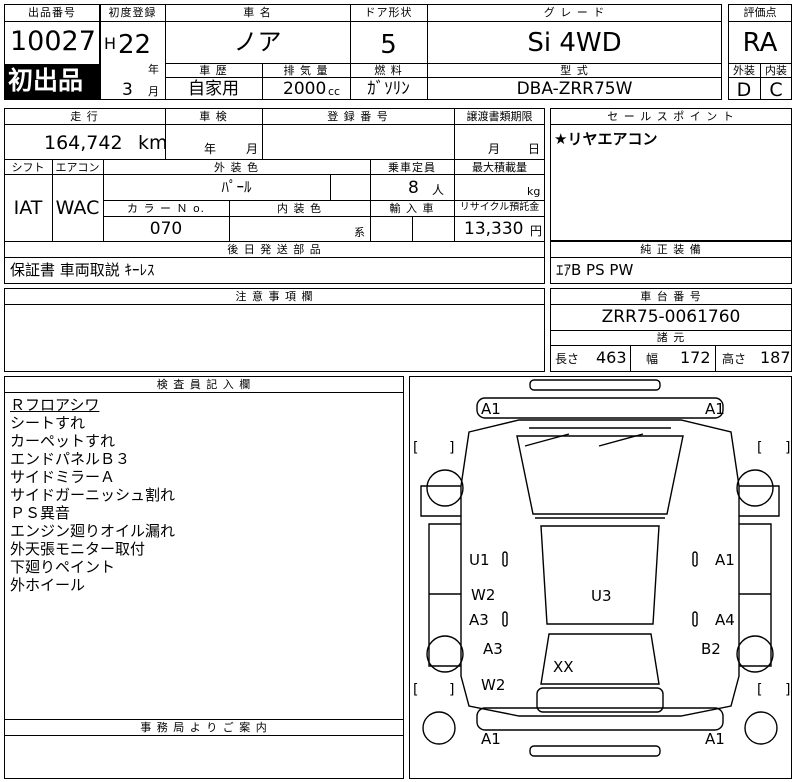 The height and width of the screenshot is (782, 796). Describe the element at coordinates (70, 459) in the screenshot. I see `note-line: エンドパネルＢ３` at that location.